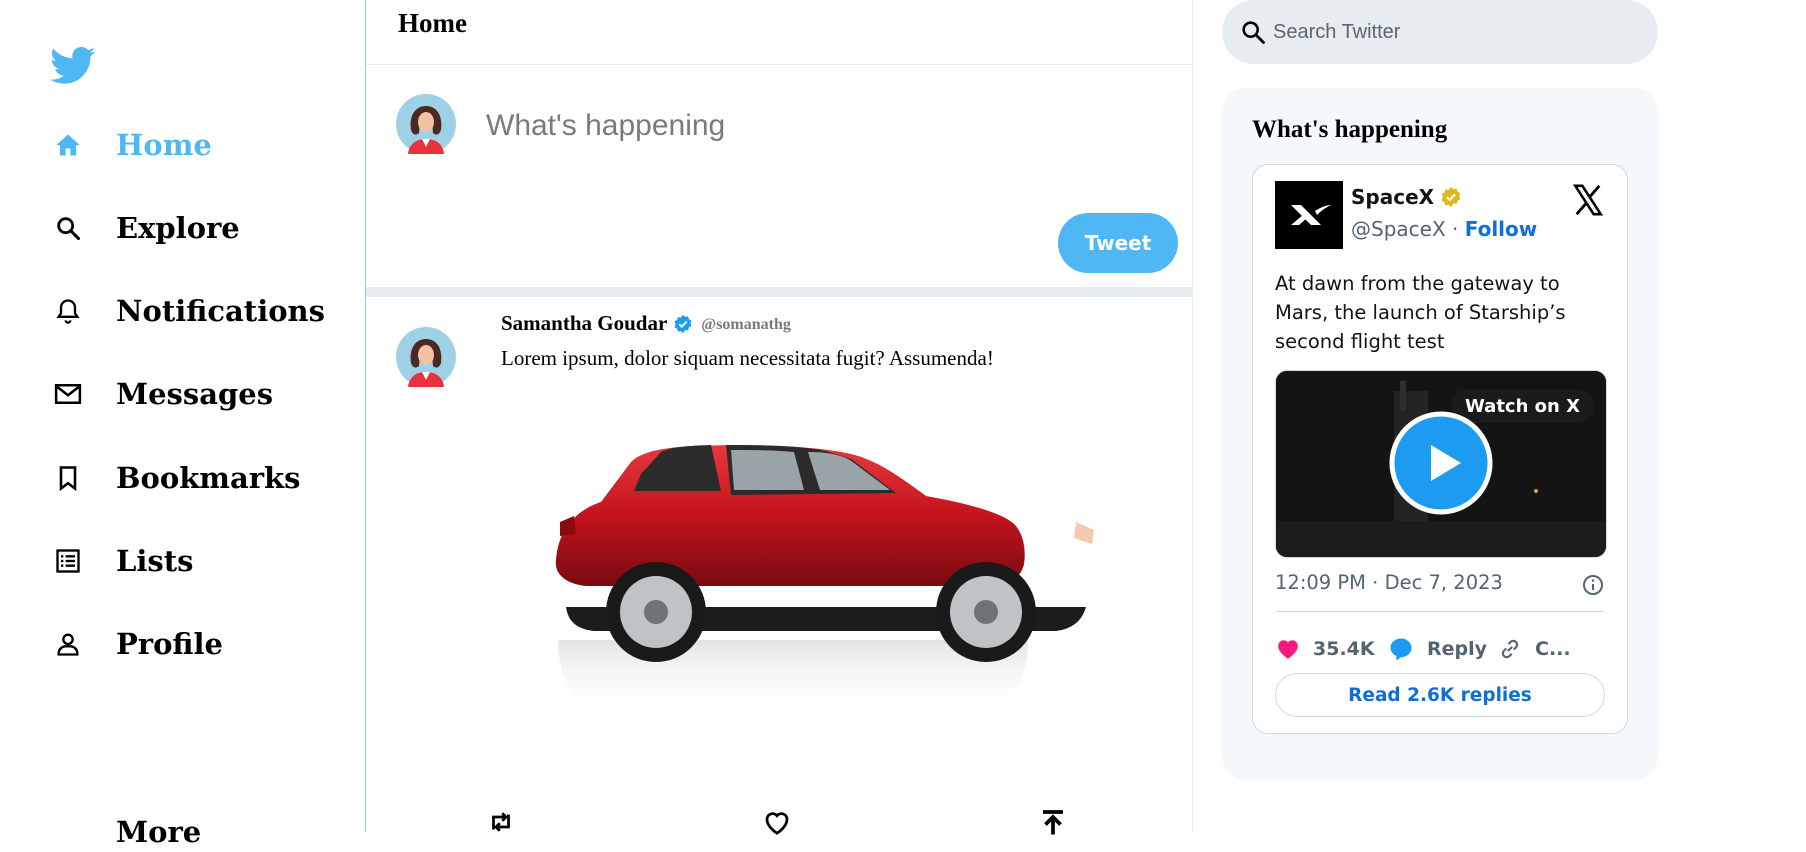  I want to click on reply-label: Reply, so click(1457, 649).